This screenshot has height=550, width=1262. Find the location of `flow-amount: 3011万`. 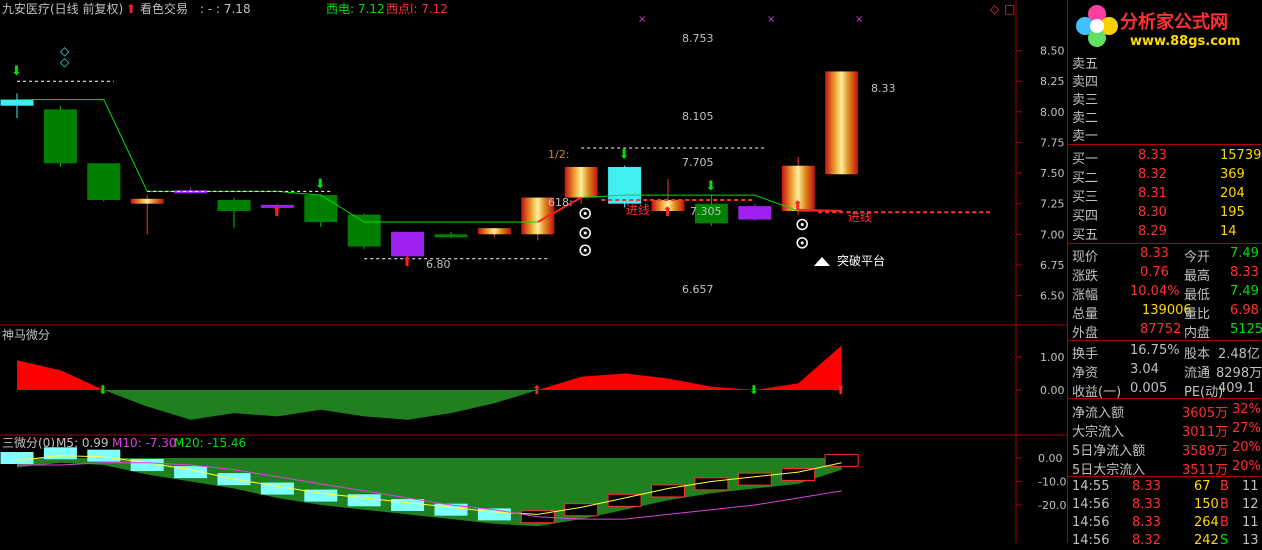

flow-amount: 3011万 is located at coordinates (1205, 432).